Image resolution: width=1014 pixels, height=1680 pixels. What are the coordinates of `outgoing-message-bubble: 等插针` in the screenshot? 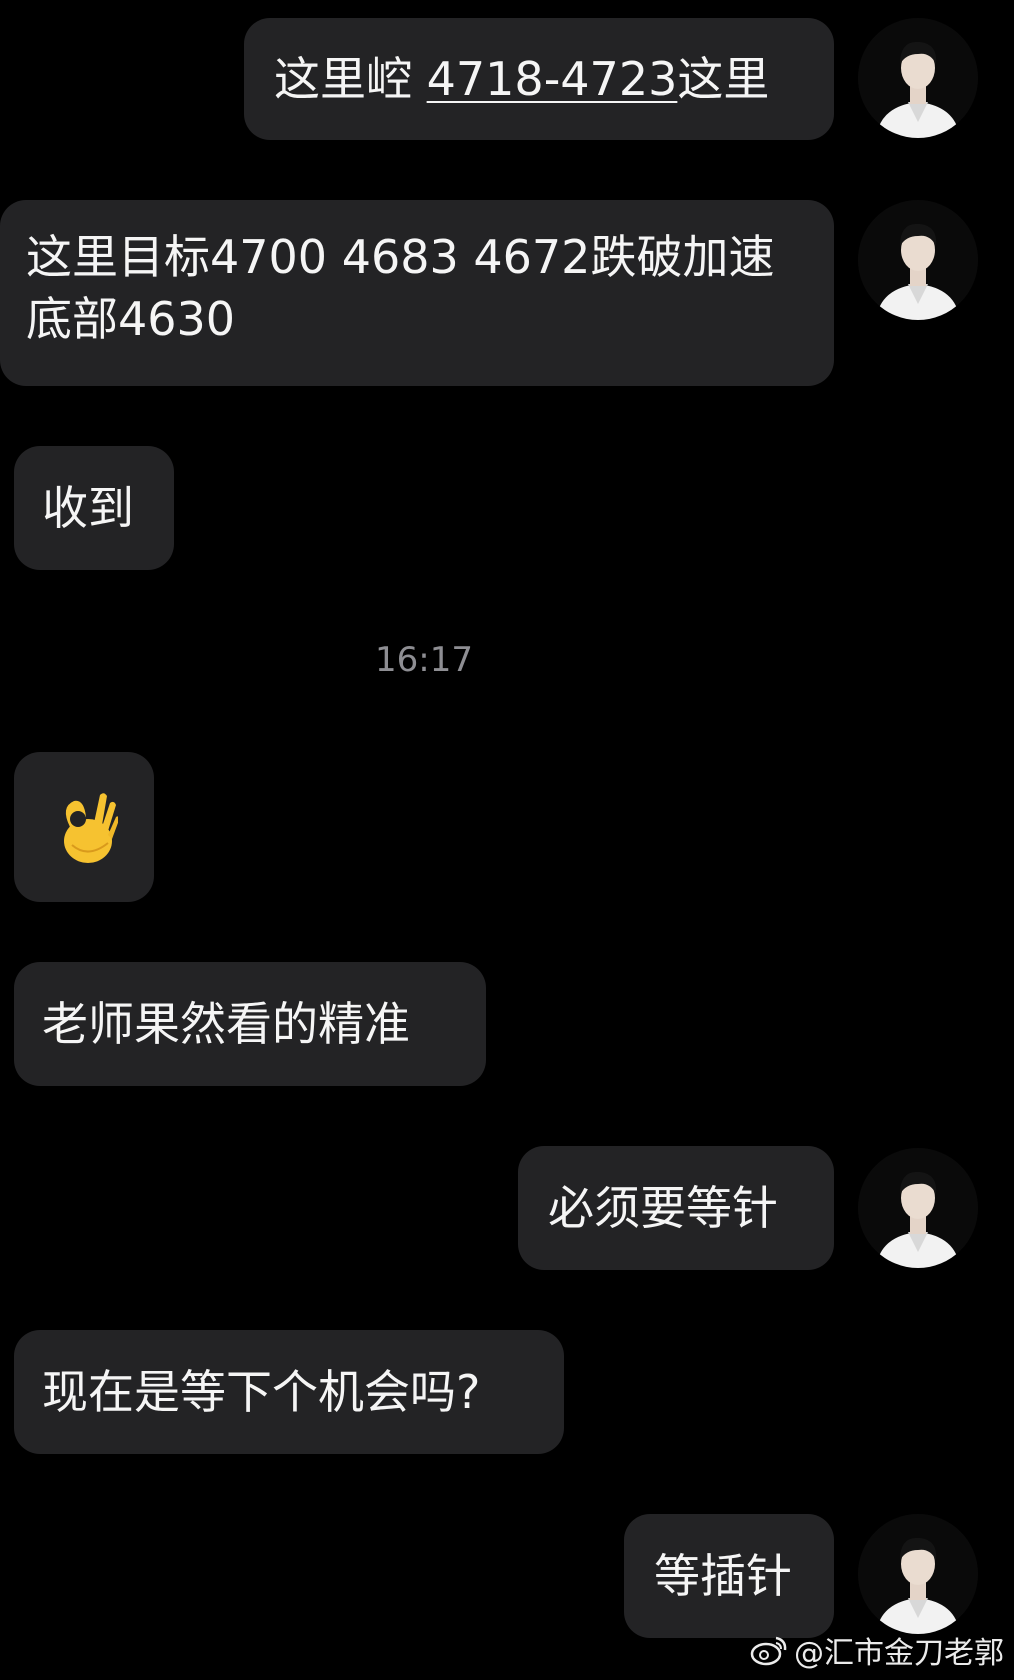 It's located at (729, 1576).